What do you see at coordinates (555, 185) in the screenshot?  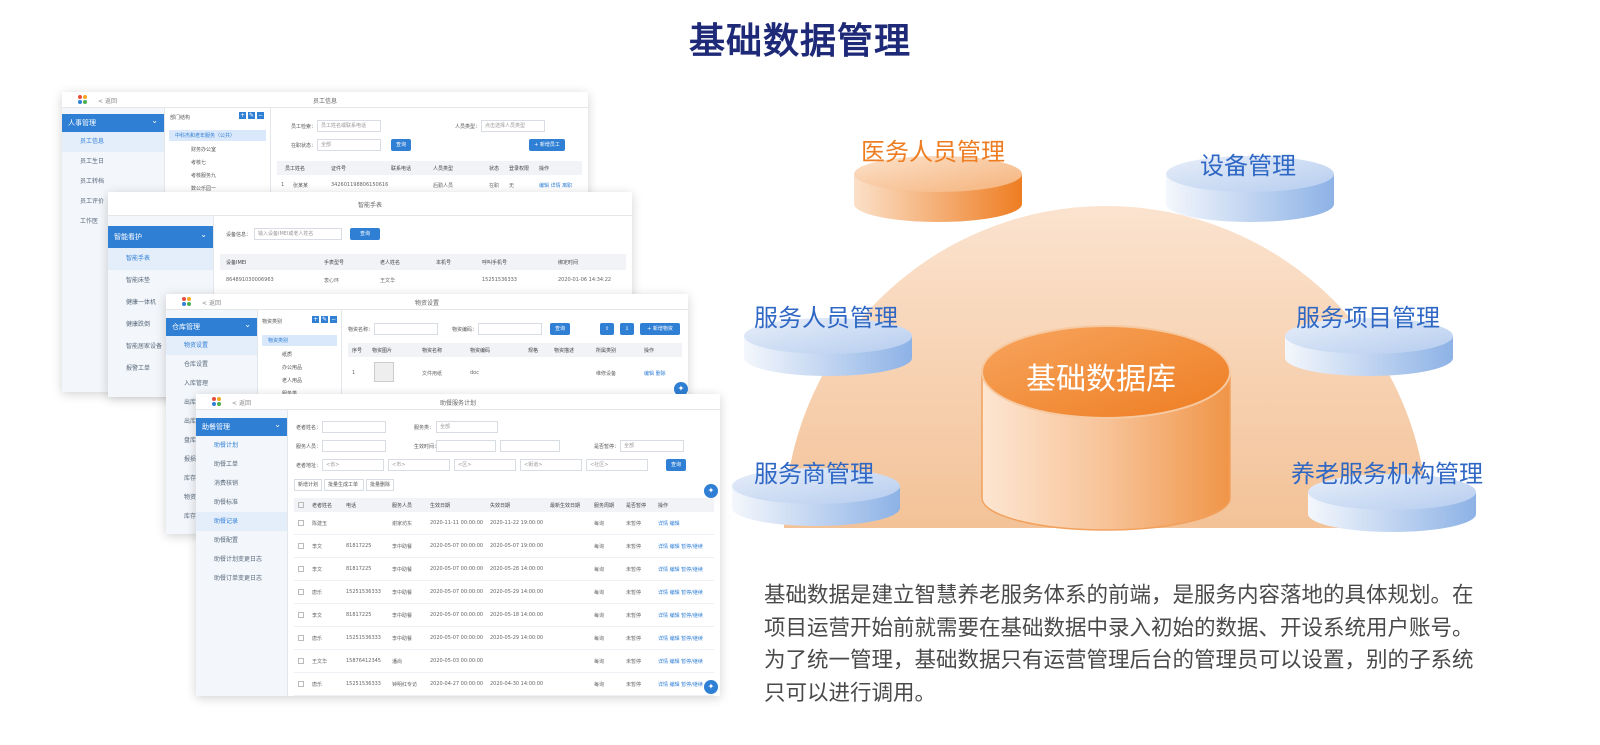 I see `row-actions: 编辑 详情 离职` at bounding box center [555, 185].